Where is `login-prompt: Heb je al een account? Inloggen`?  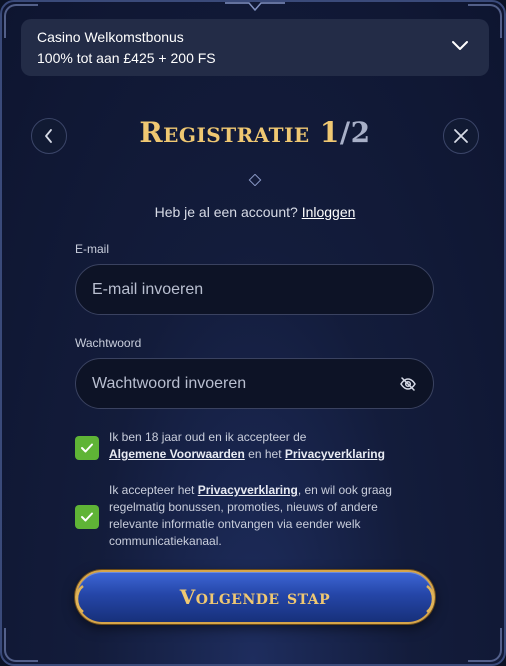 login-prompt: Heb je al een account? Inloggen is located at coordinates (253, 212).